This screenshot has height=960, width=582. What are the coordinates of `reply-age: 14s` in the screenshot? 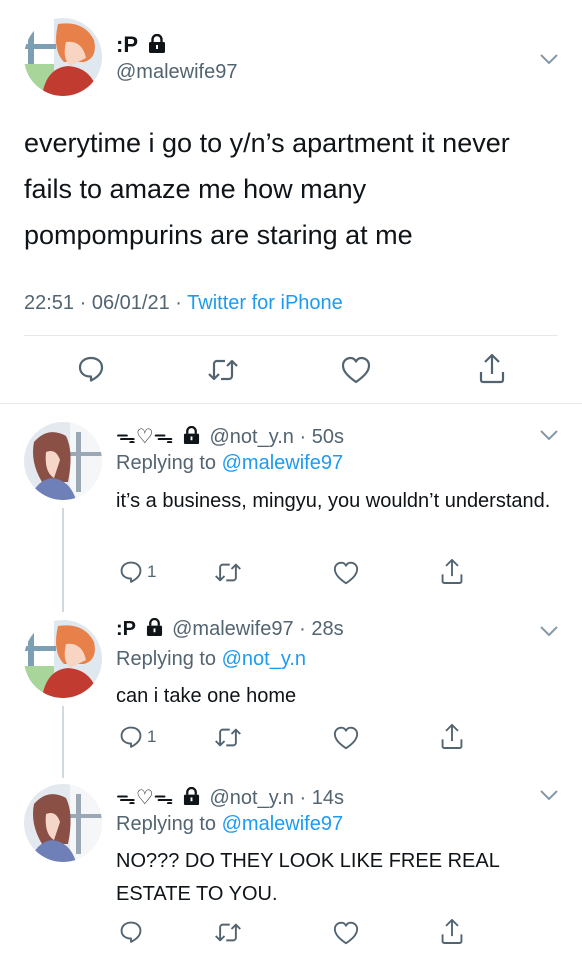 It's located at (327, 798).